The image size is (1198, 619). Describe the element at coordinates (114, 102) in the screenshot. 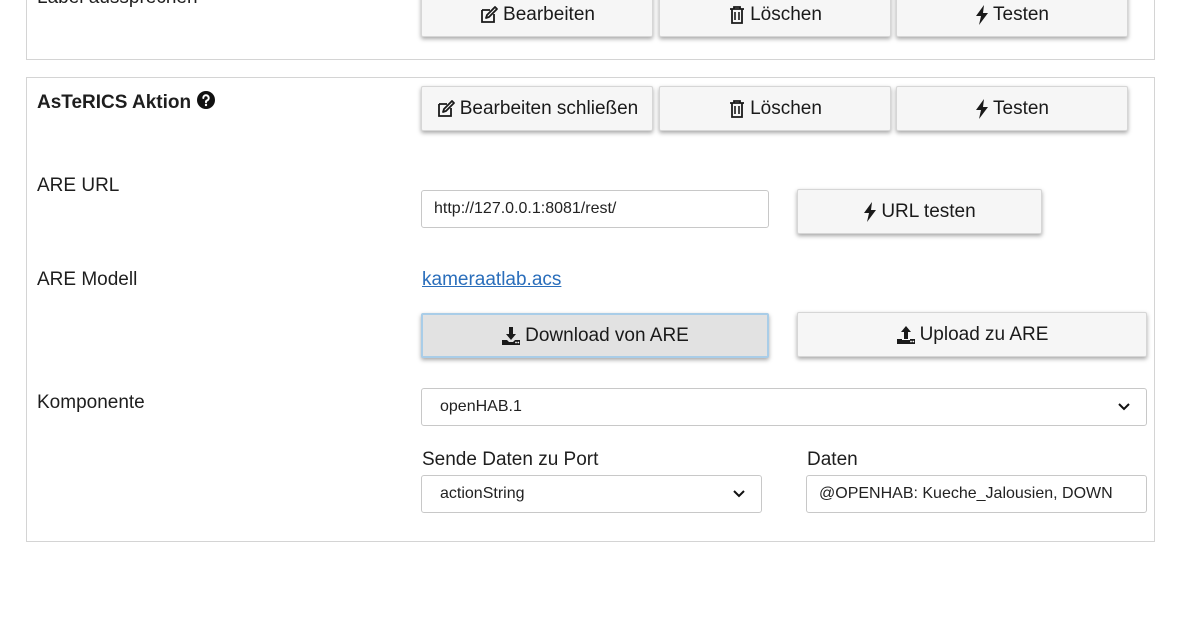

I see `asterics-title: AsTeRICS Aktion` at that location.